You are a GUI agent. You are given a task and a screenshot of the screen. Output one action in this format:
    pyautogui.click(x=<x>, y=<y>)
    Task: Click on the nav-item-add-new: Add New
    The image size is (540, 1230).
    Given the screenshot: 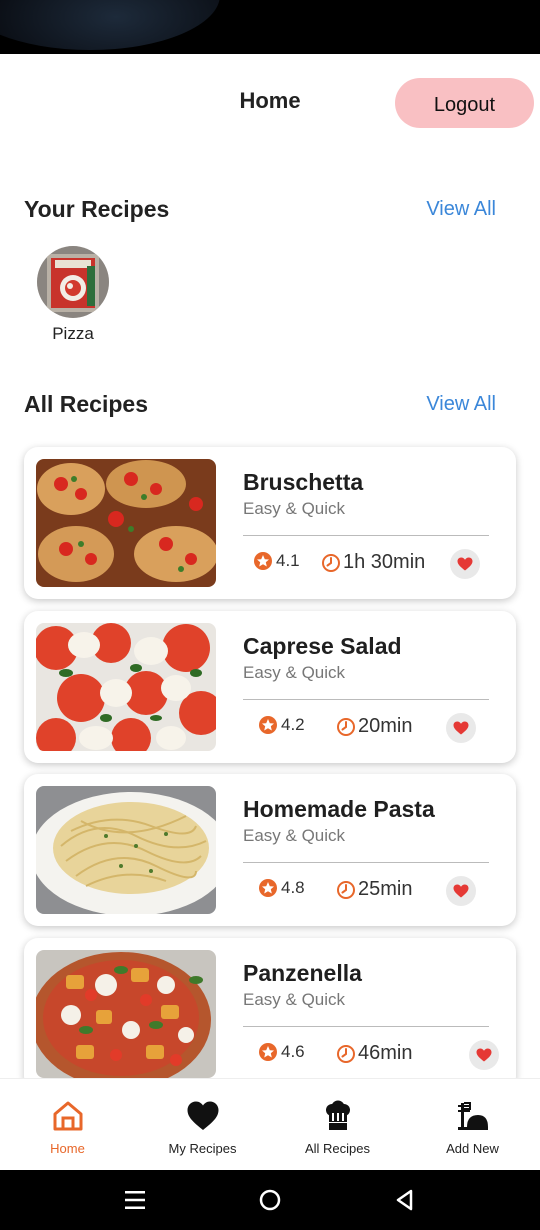 What is the action you would take?
    pyautogui.click(x=472, y=1125)
    